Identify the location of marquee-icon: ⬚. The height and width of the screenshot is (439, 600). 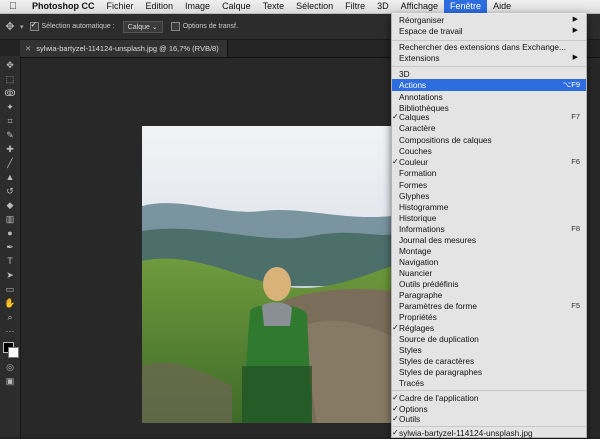
(10, 79).